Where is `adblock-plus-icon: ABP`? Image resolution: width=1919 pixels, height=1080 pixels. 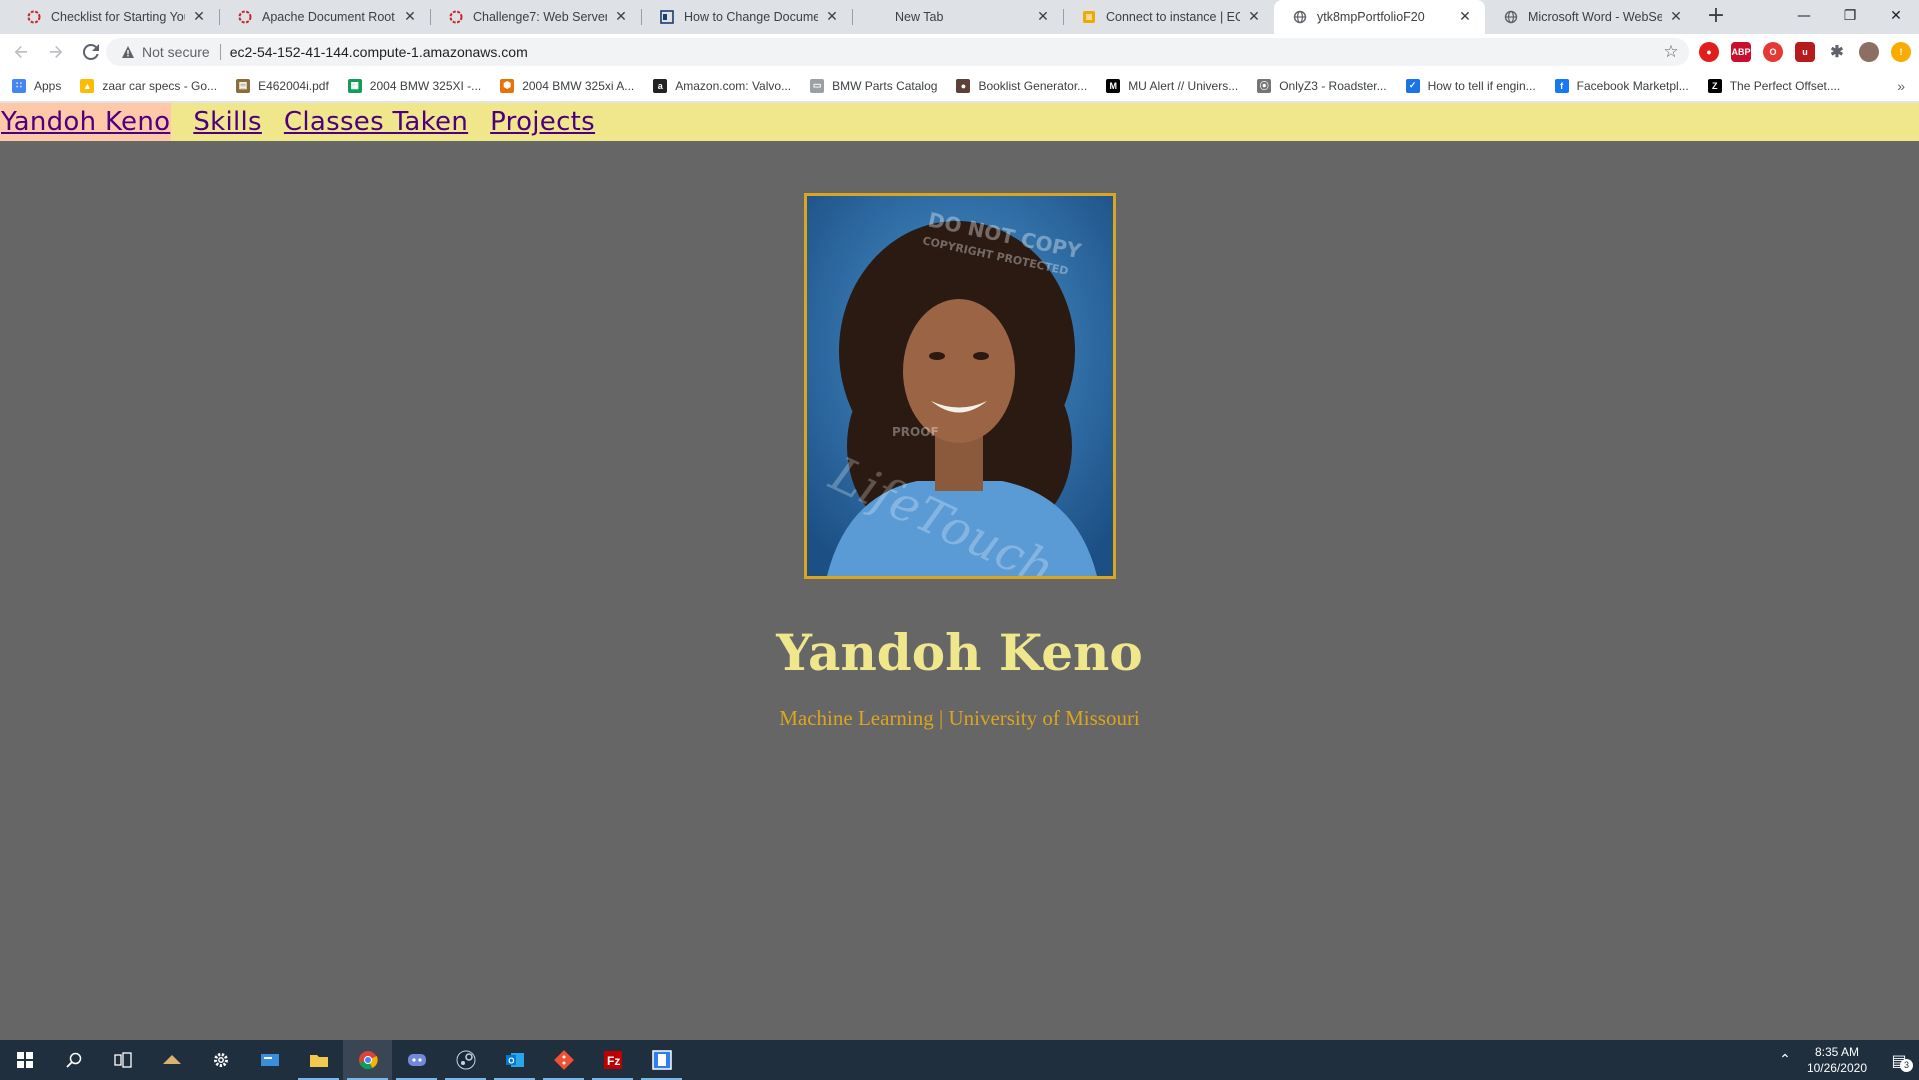
adblock-plus-icon: ABP is located at coordinates (1741, 52).